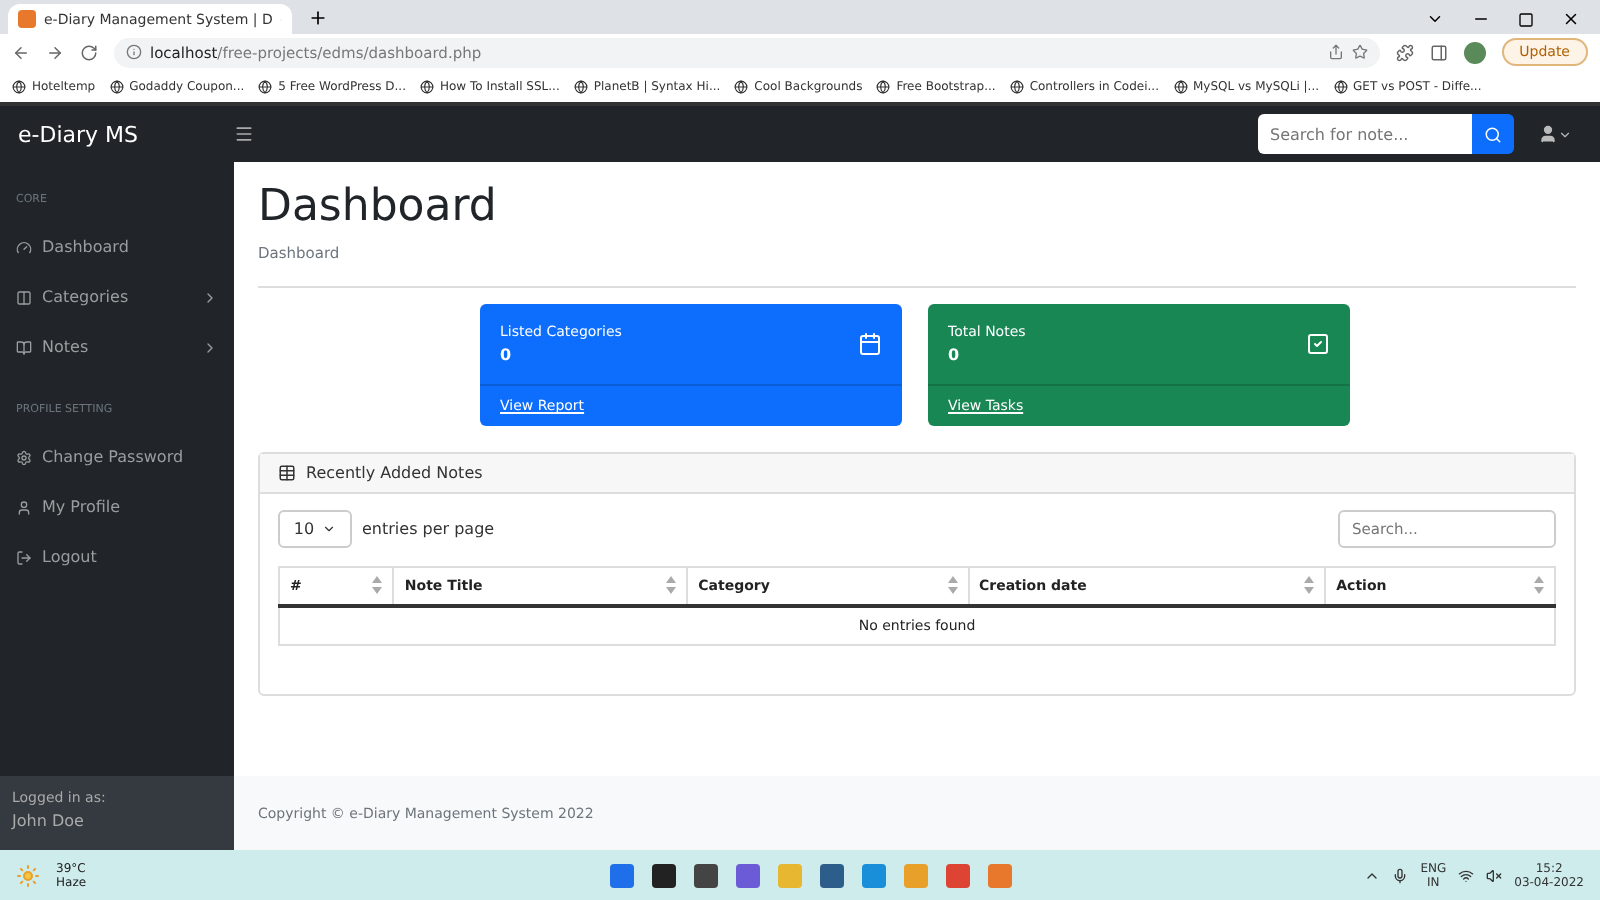  Describe the element at coordinates (89, 52) in the screenshot. I see `reload-icon` at that location.